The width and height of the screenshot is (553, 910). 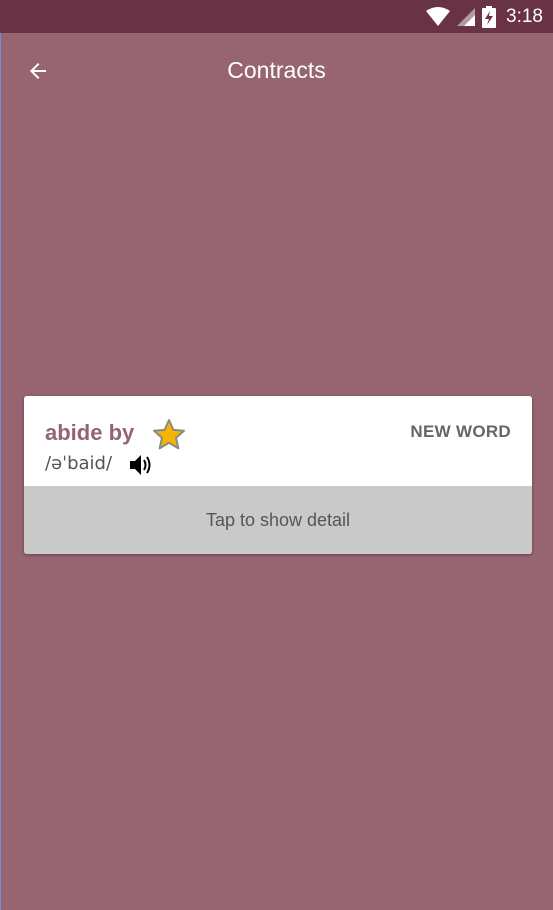 What do you see at coordinates (438, 16) in the screenshot?
I see `wifi-icon` at bounding box center [438, 16].